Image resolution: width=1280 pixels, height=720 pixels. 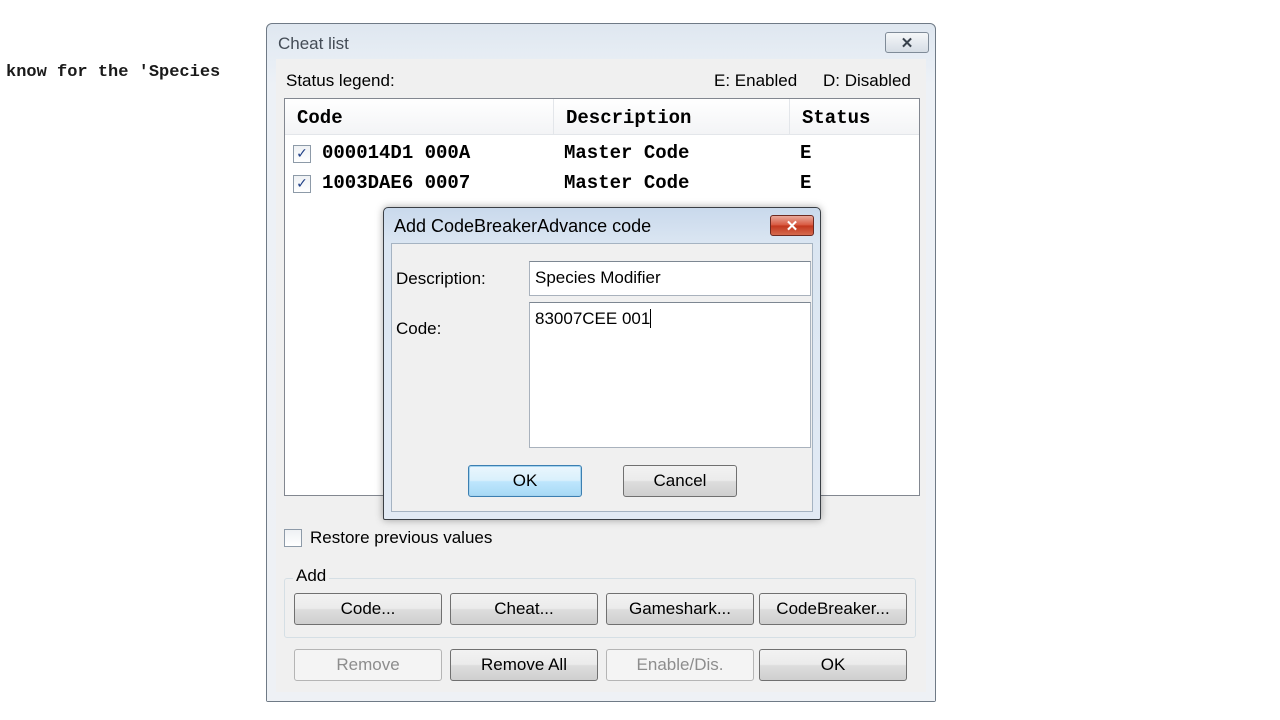 What do you see at coordinates (113, 72) in the screenshot?
I see `background-document-text: know for the 'Species` at bounding box center [113, 72].